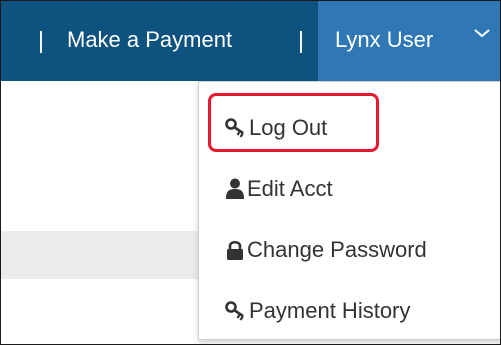 The image size is (501, 345). I want to click on menu-item-payment-history: Payment History, so click(349, 311).